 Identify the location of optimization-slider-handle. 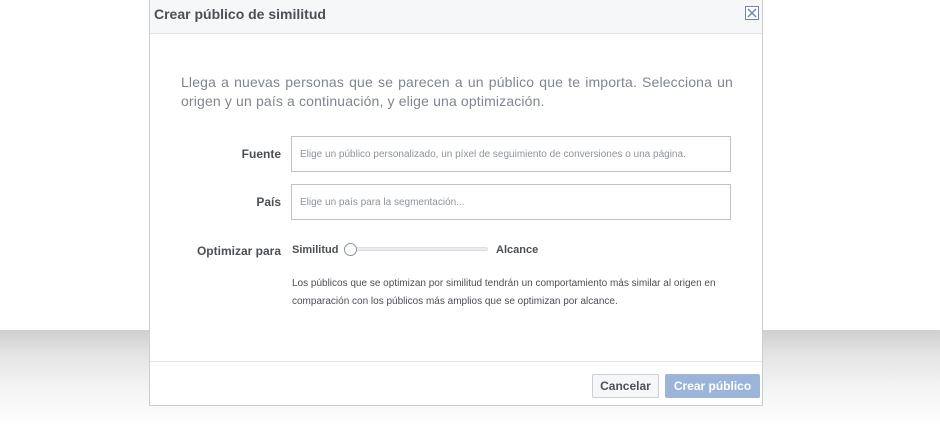
(350, 249).